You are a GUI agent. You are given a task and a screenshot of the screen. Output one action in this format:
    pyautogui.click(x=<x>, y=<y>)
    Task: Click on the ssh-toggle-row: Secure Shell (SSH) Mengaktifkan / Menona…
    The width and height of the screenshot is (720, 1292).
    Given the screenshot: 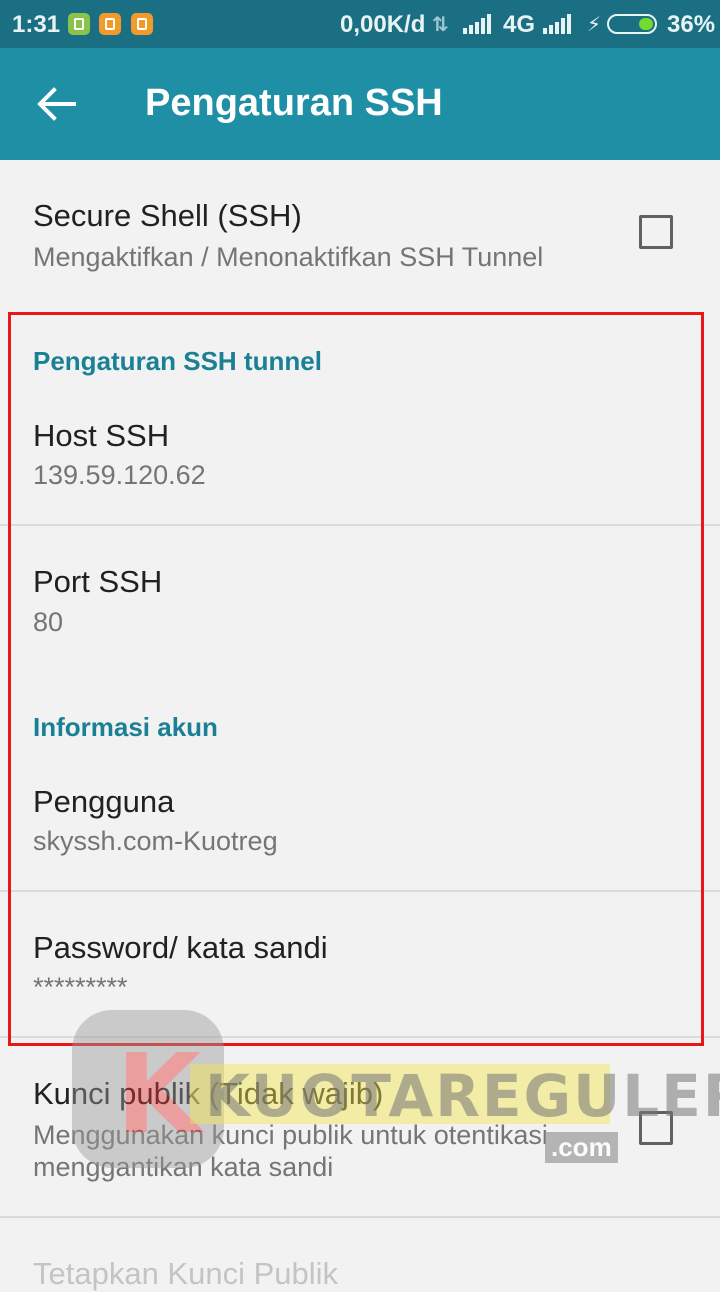 What is the action you would take?
    pyautogui.click(x=360, y=235)
    